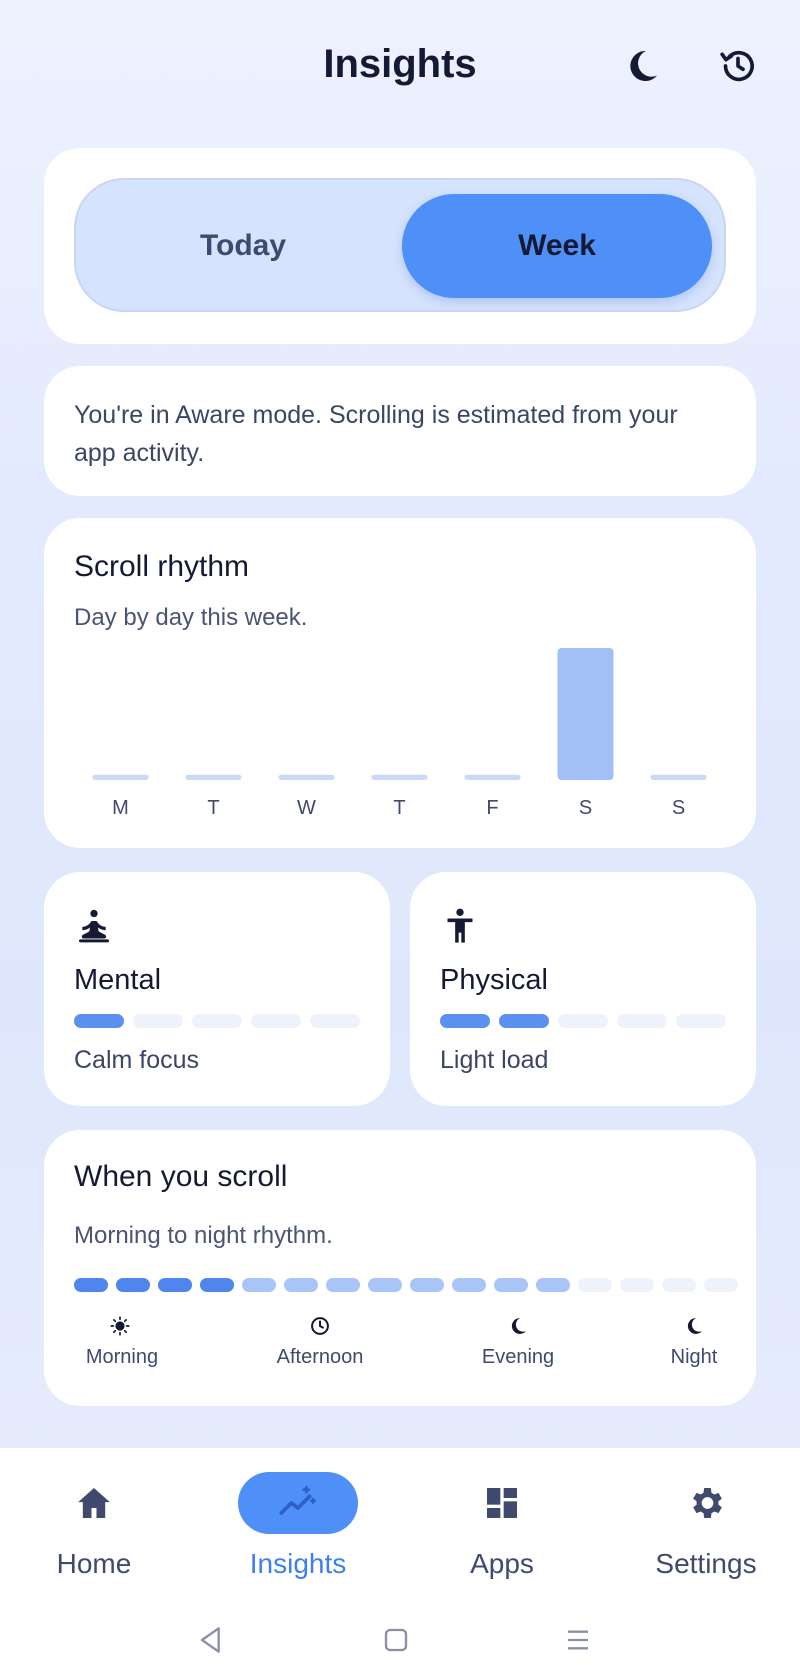  Describe the element at coordinates (306, 808) in the screenshot. I see `tick-label-2: W` at that location.